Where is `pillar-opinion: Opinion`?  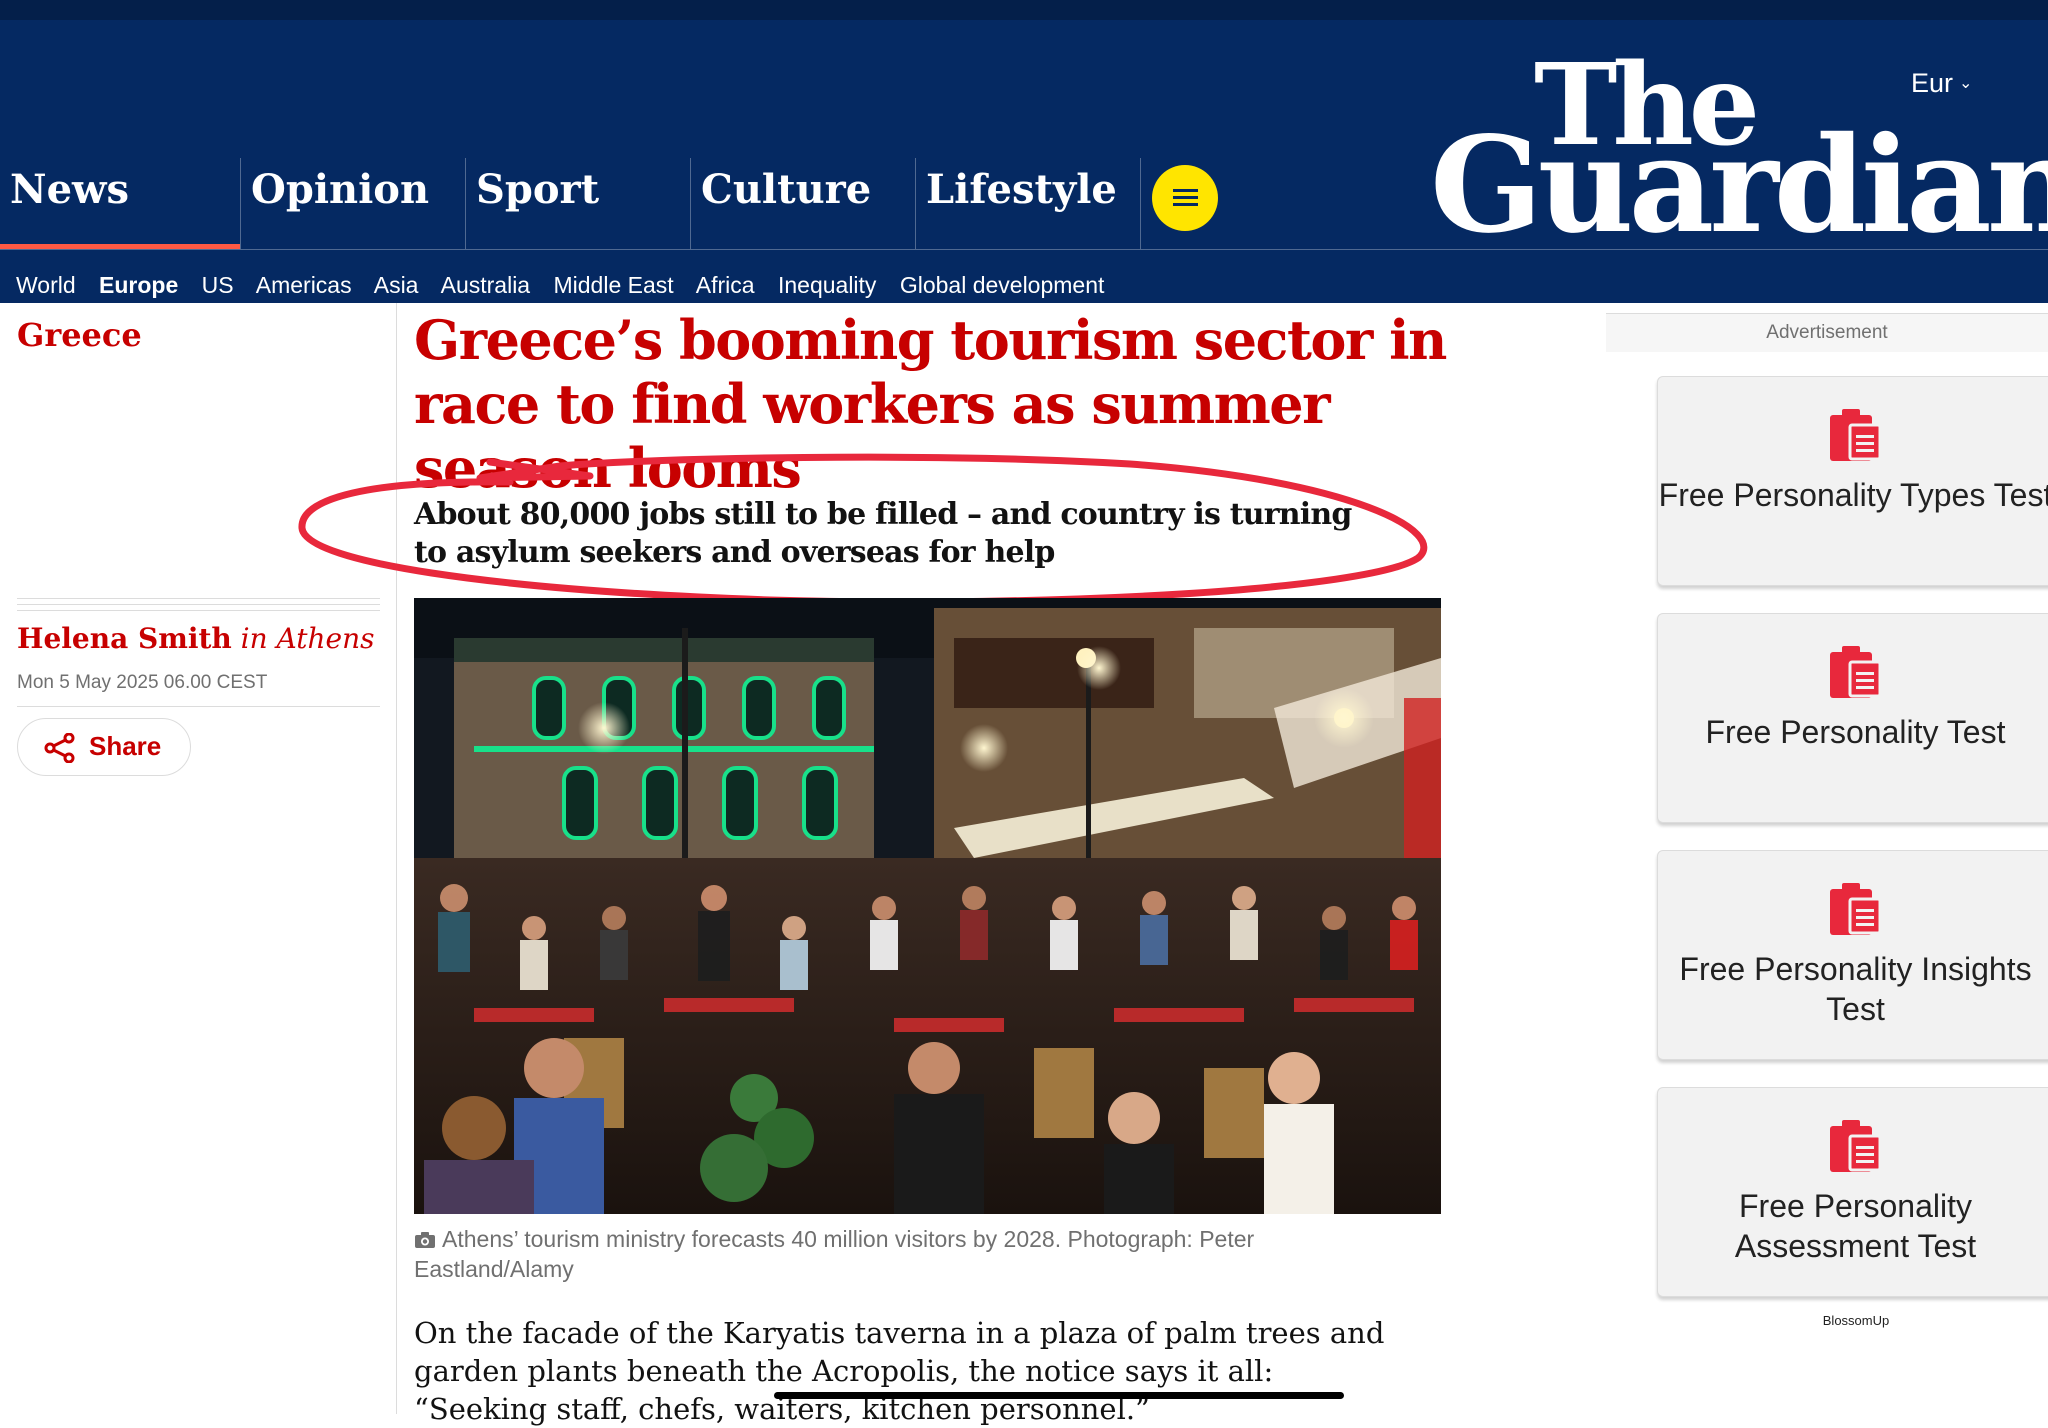
pillar-opinion: Opinion is located at coordinates (353, 204).